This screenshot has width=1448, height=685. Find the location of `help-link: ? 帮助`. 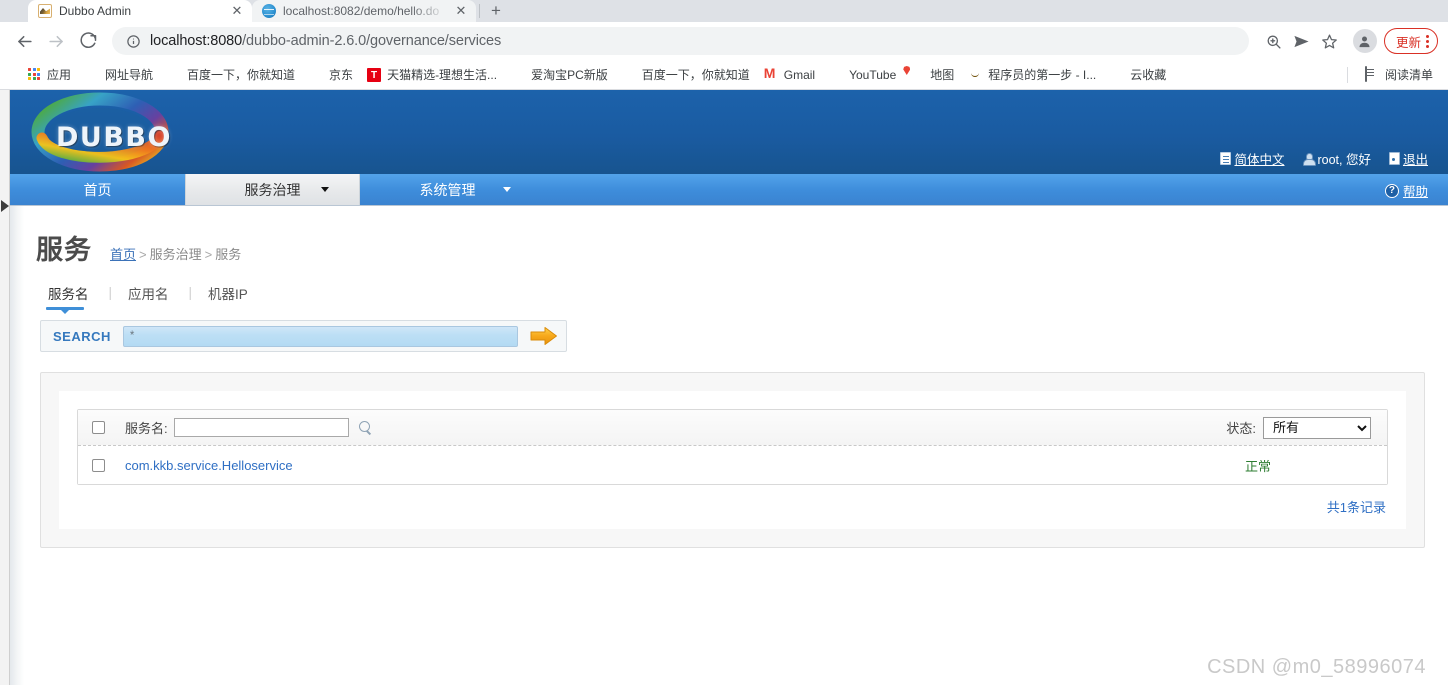

help-link: ? 帮助 is located at coordinates (1406, 190).